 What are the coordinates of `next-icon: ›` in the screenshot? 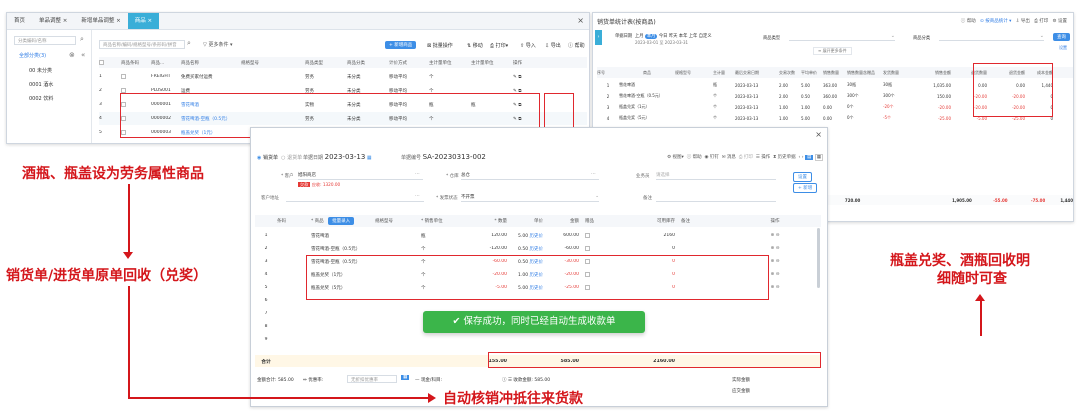 It's located at (803, 157).